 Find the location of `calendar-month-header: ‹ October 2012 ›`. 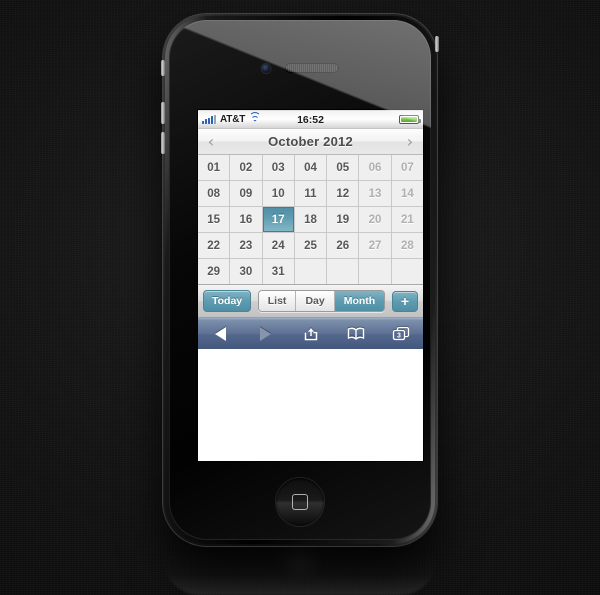

calendar-month-header: ‹ October 2012 › is located at coordinates (310, 142).